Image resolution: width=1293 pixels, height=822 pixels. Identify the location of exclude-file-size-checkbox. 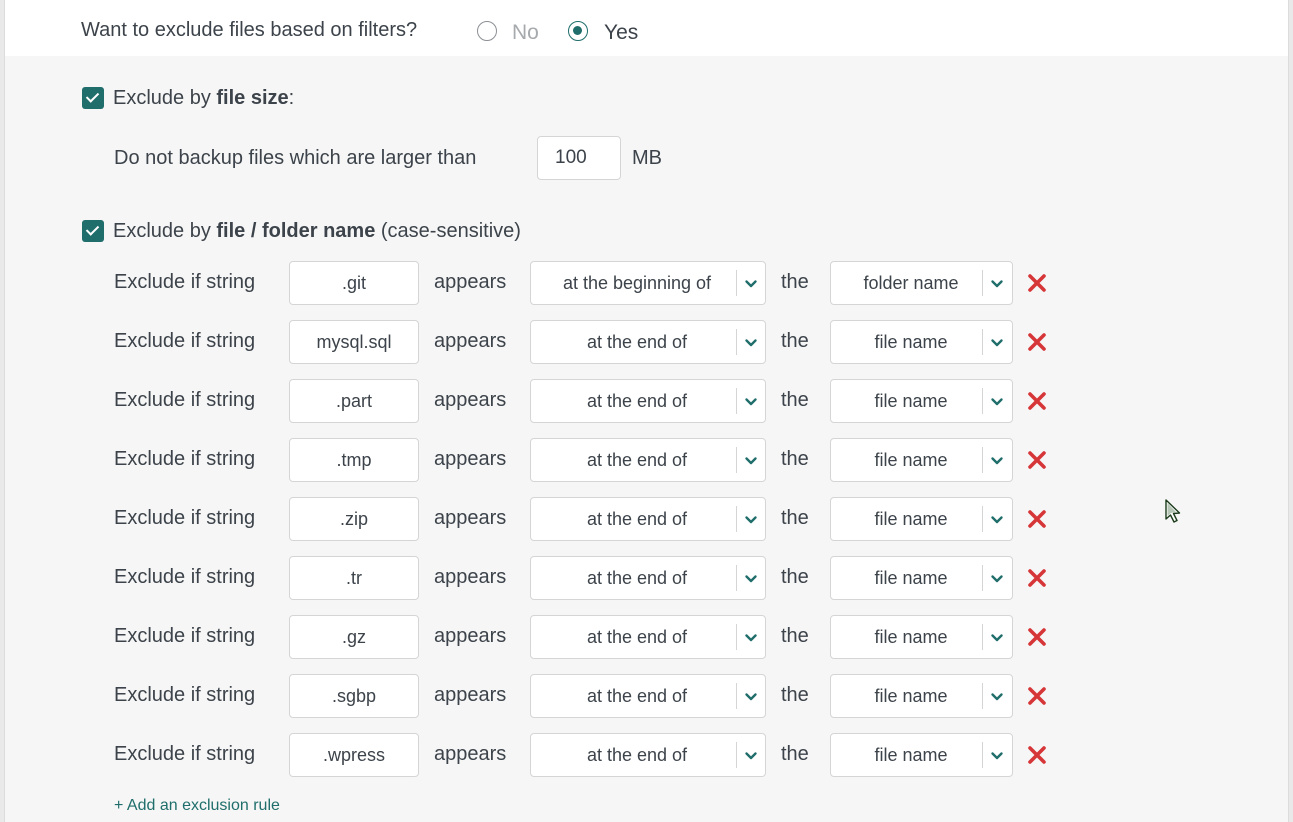
(93, 98).